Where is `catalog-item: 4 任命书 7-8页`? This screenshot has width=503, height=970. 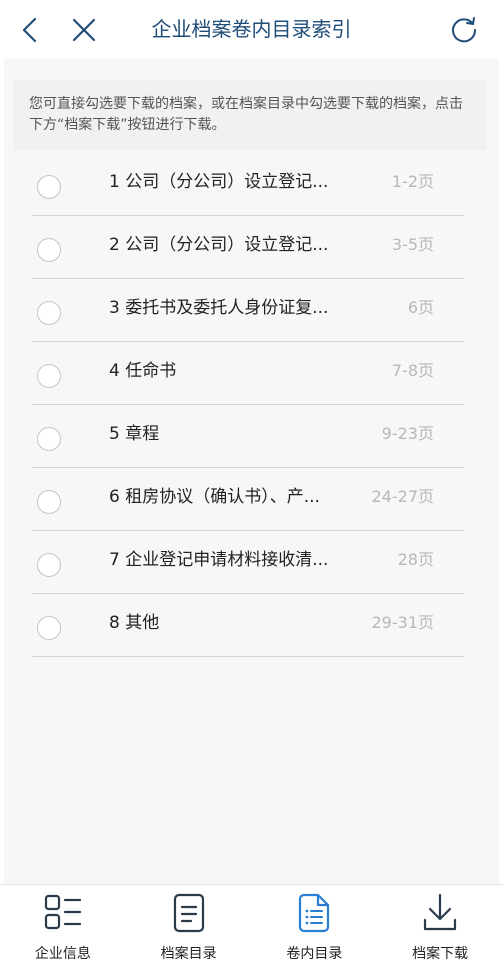 catalog-item: 4 任命书 7-8页 is located at coordinates (248, 373).